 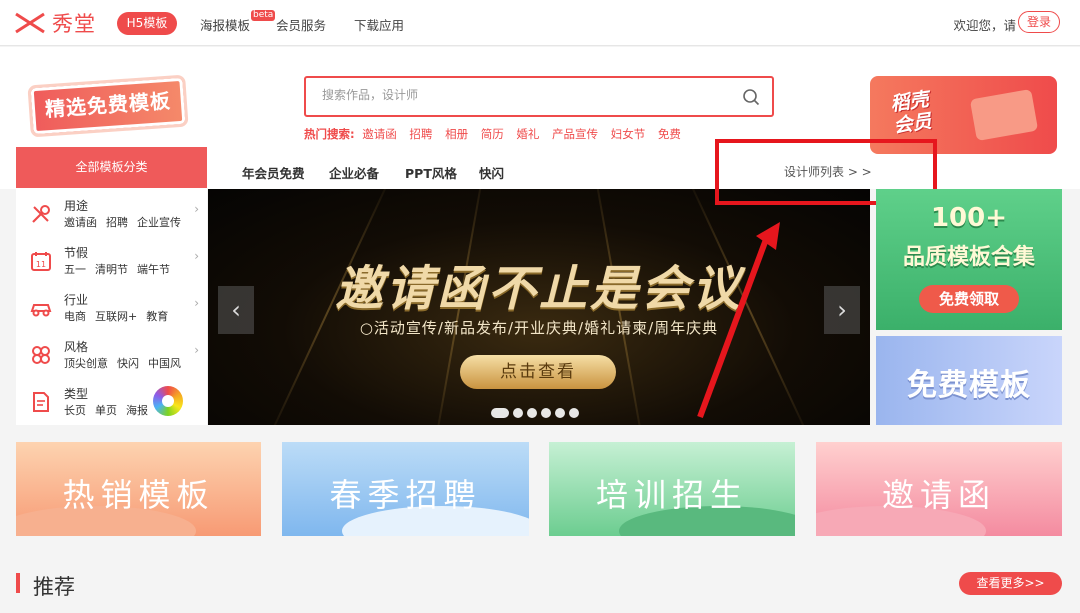 I want to click on free-templates-tile: 免费模板, so click(x=969, y=380).